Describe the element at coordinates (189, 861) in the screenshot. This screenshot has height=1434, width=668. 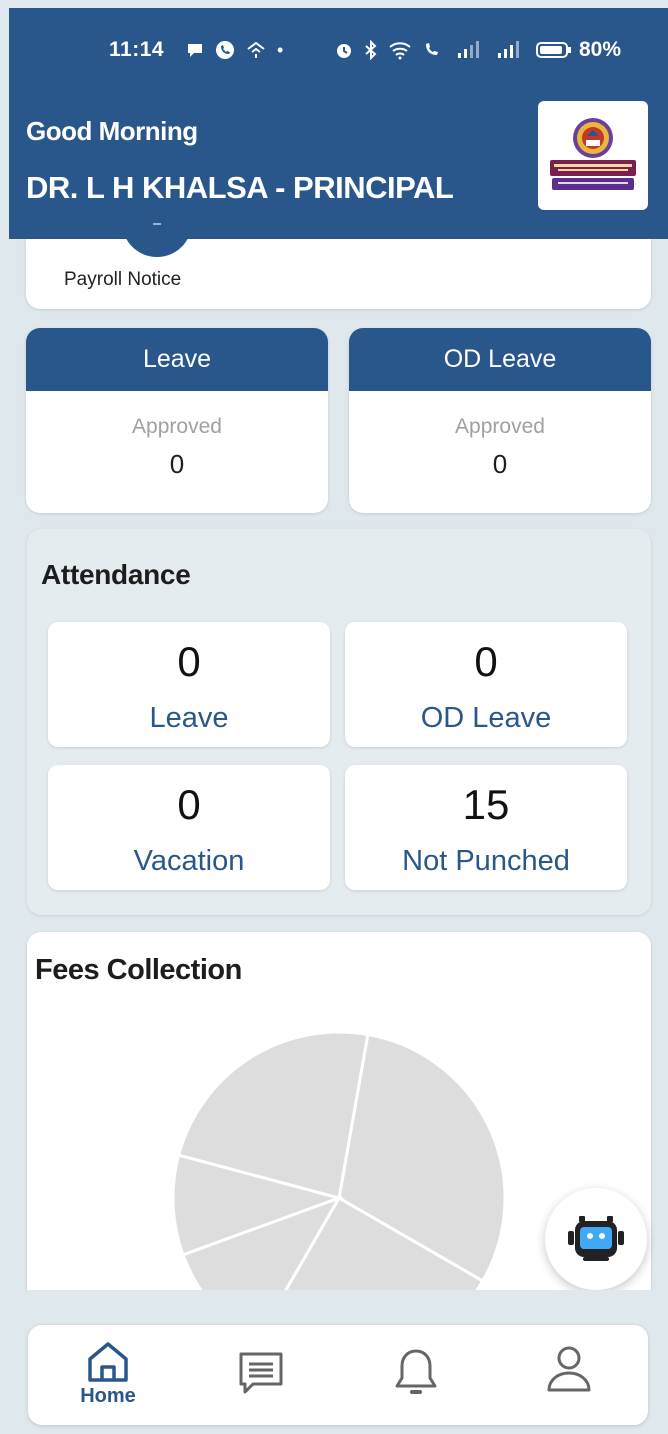
I see `attendance-label: Vacation` at that location.